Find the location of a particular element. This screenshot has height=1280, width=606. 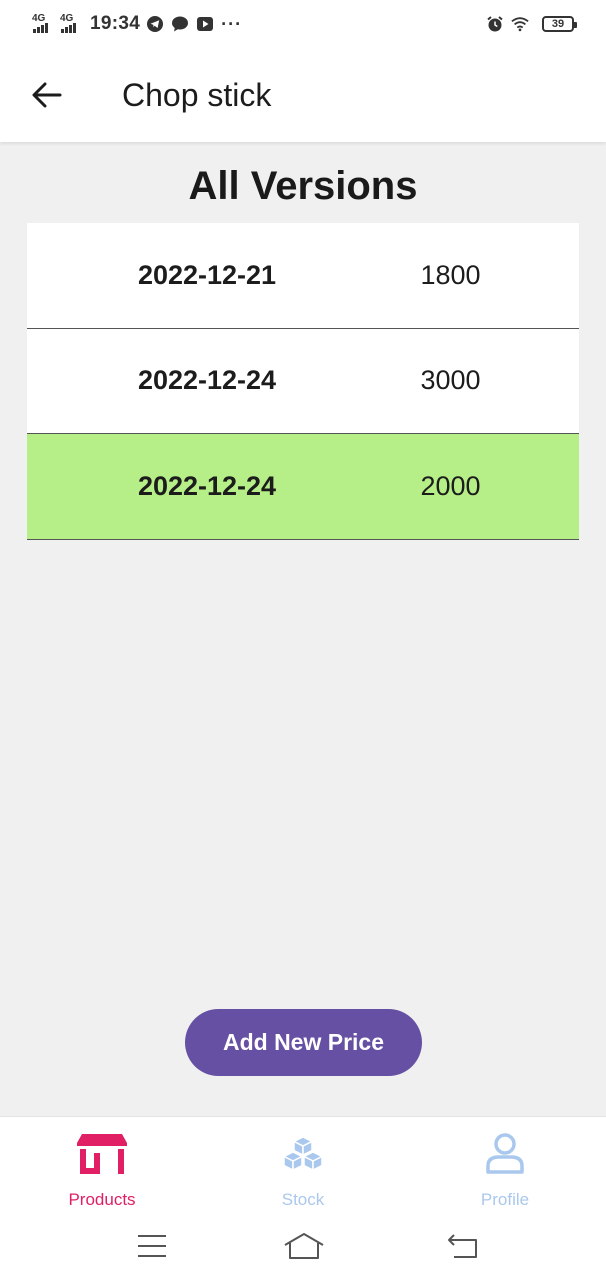

version-price: 2000 is located at coordinates (450, 485).